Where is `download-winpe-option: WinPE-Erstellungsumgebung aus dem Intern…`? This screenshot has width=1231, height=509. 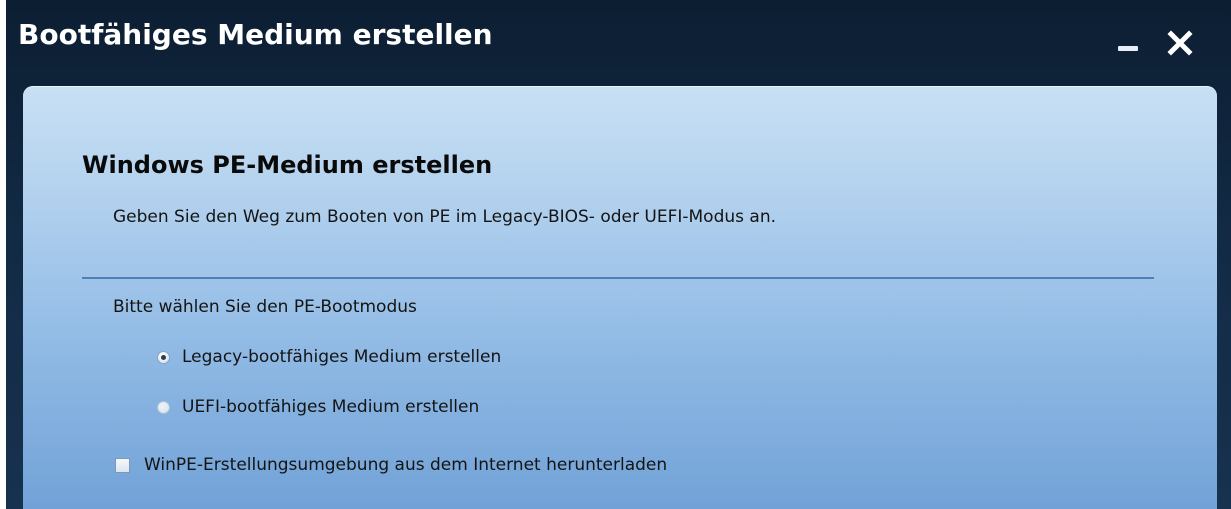 download-winpe-option: WinPE-Erstellungsumgebung aus dem Intern… is located at coordinates (391, 465).